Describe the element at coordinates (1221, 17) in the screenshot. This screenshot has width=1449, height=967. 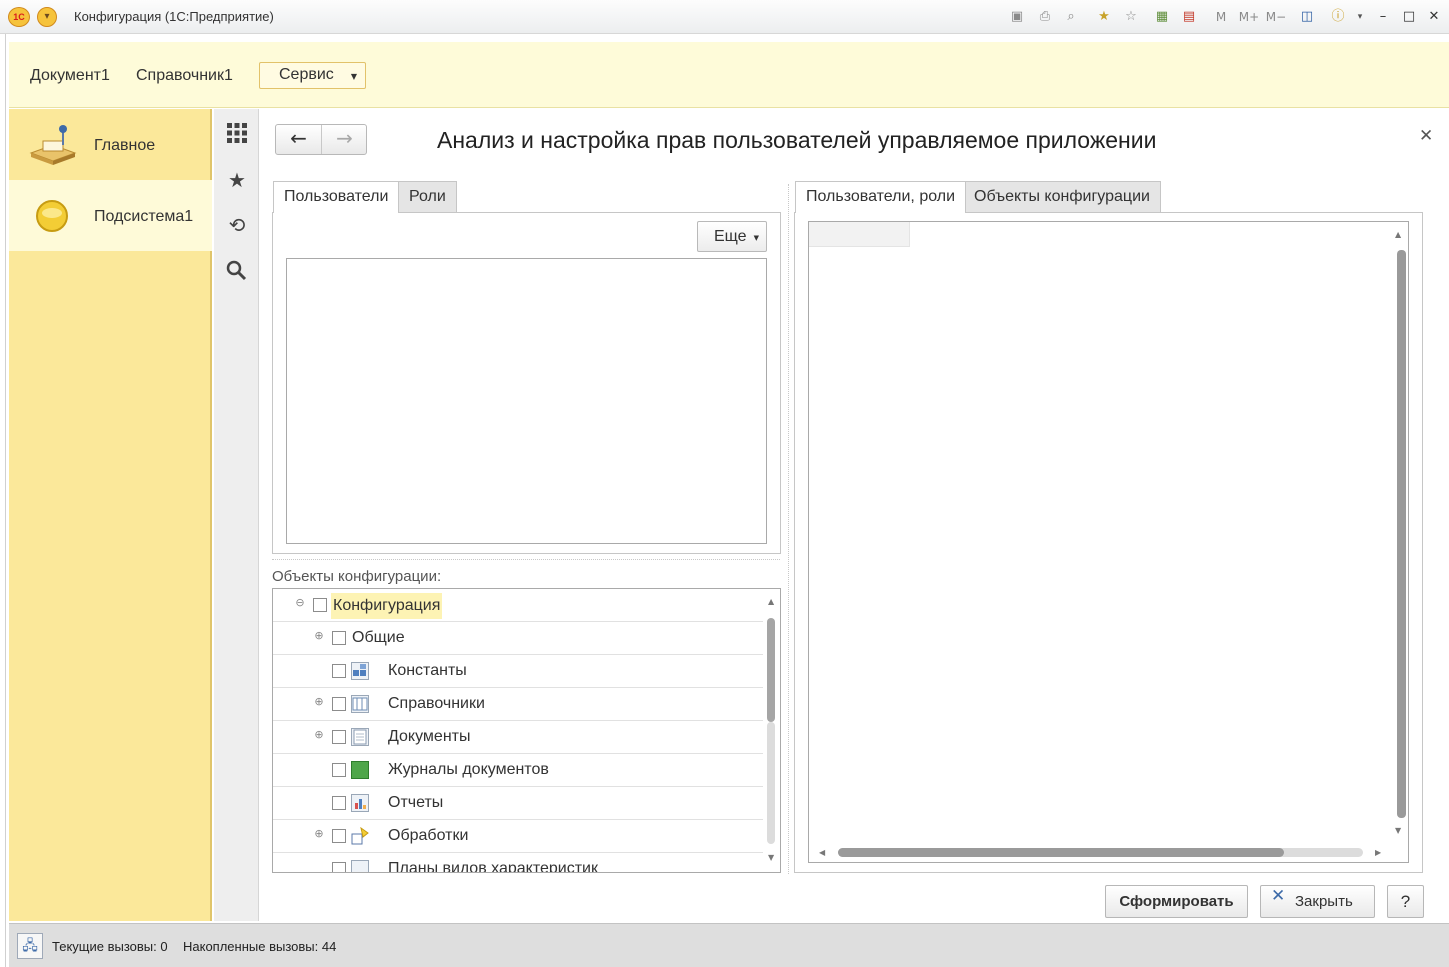
I see `memory-icon: M` at that location.